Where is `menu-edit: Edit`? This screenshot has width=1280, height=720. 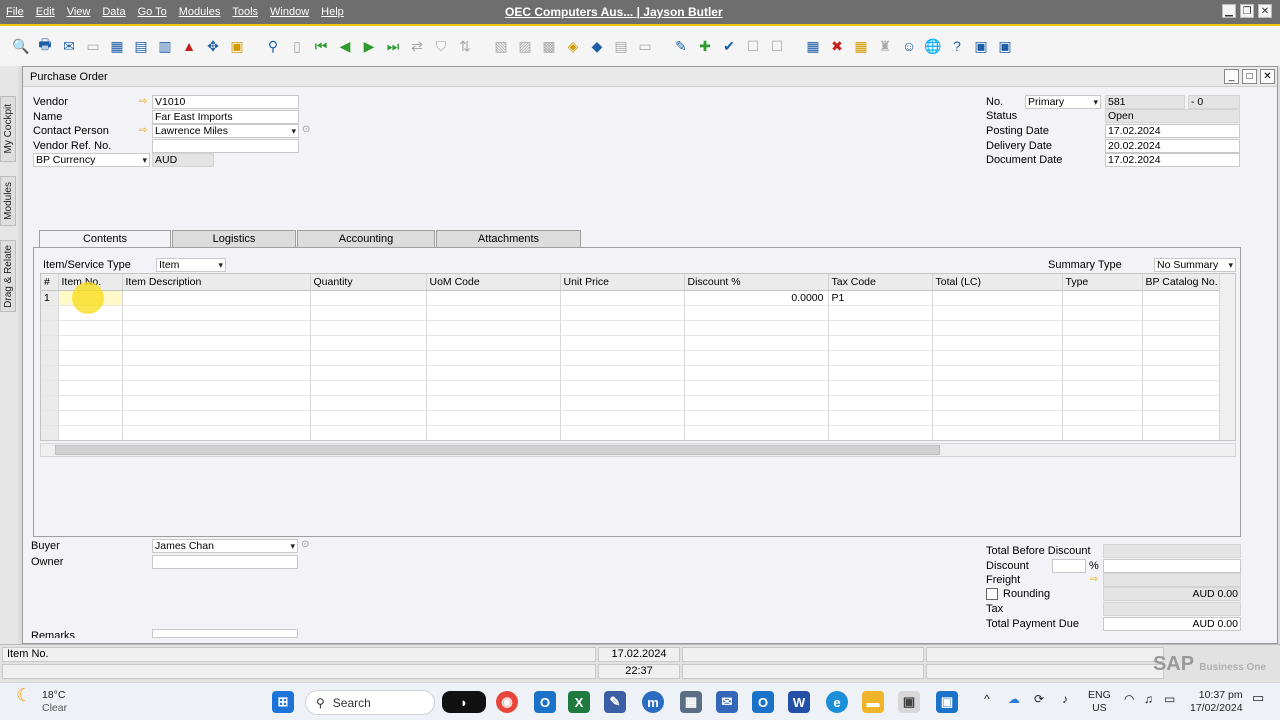 menu-edit: Edit is located at coordinates (45, 12).